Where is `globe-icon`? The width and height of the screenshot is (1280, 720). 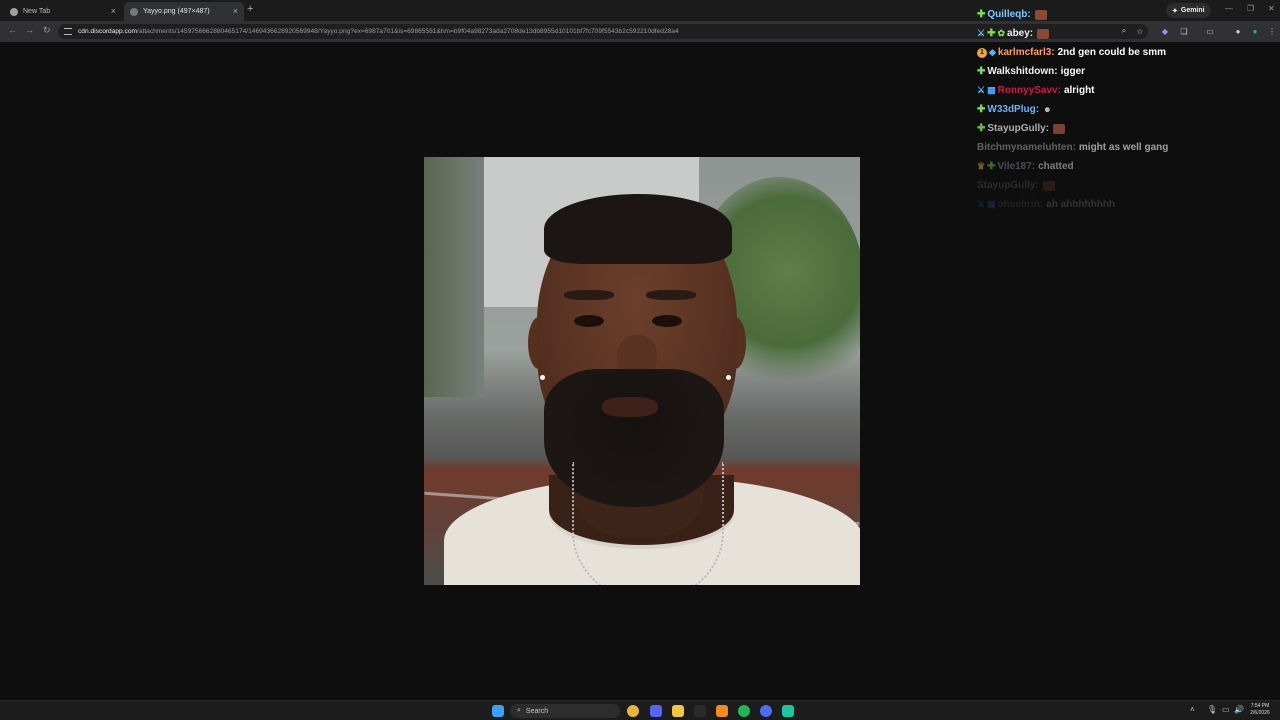
globe-icon is located at coordinates (134, 11).